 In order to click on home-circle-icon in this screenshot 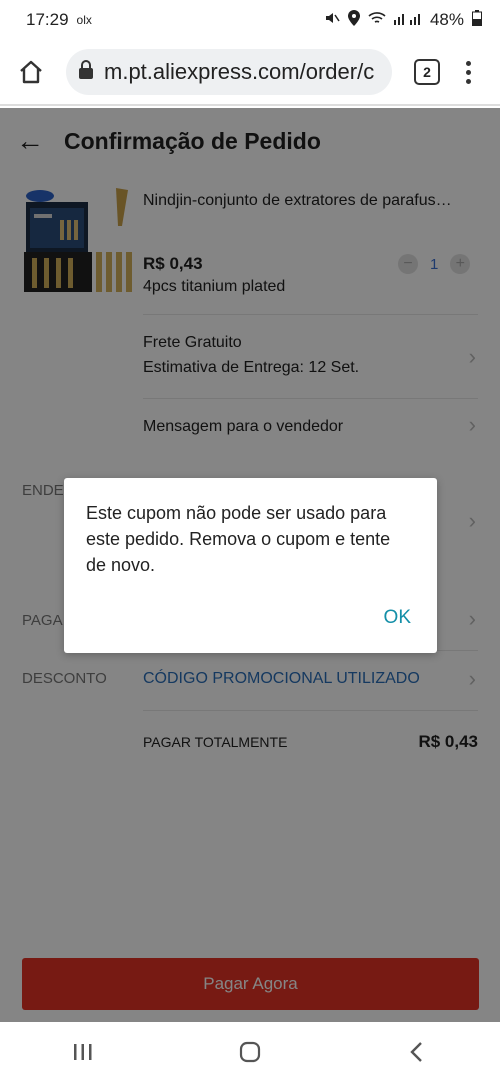, I will do `click(250, 1052)`.